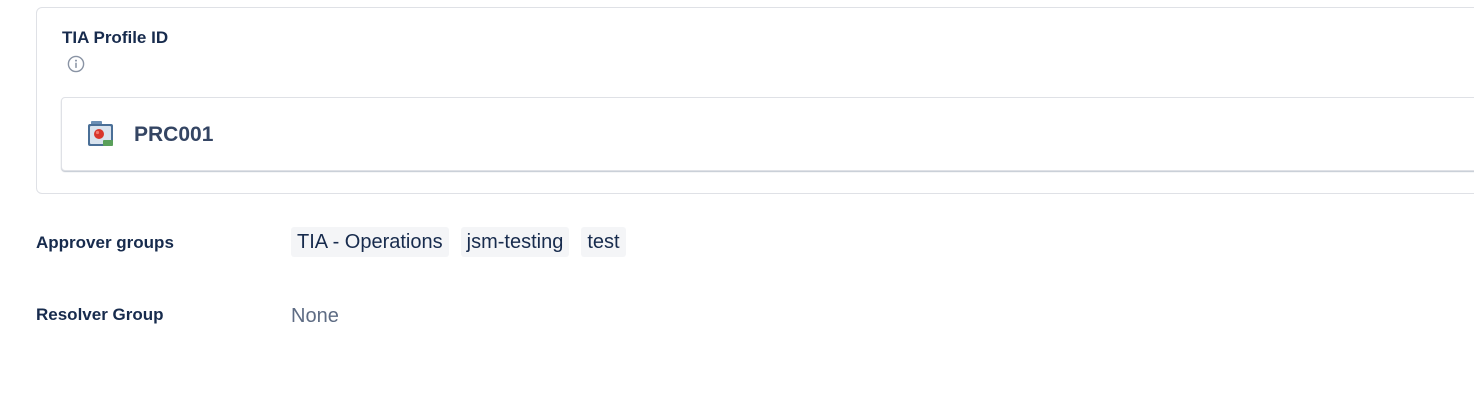  What do you see at coordinates (515, 242) in the screenshot?
I see `approver-group-tag: jsm-testing` at bounding box center [515, 242].